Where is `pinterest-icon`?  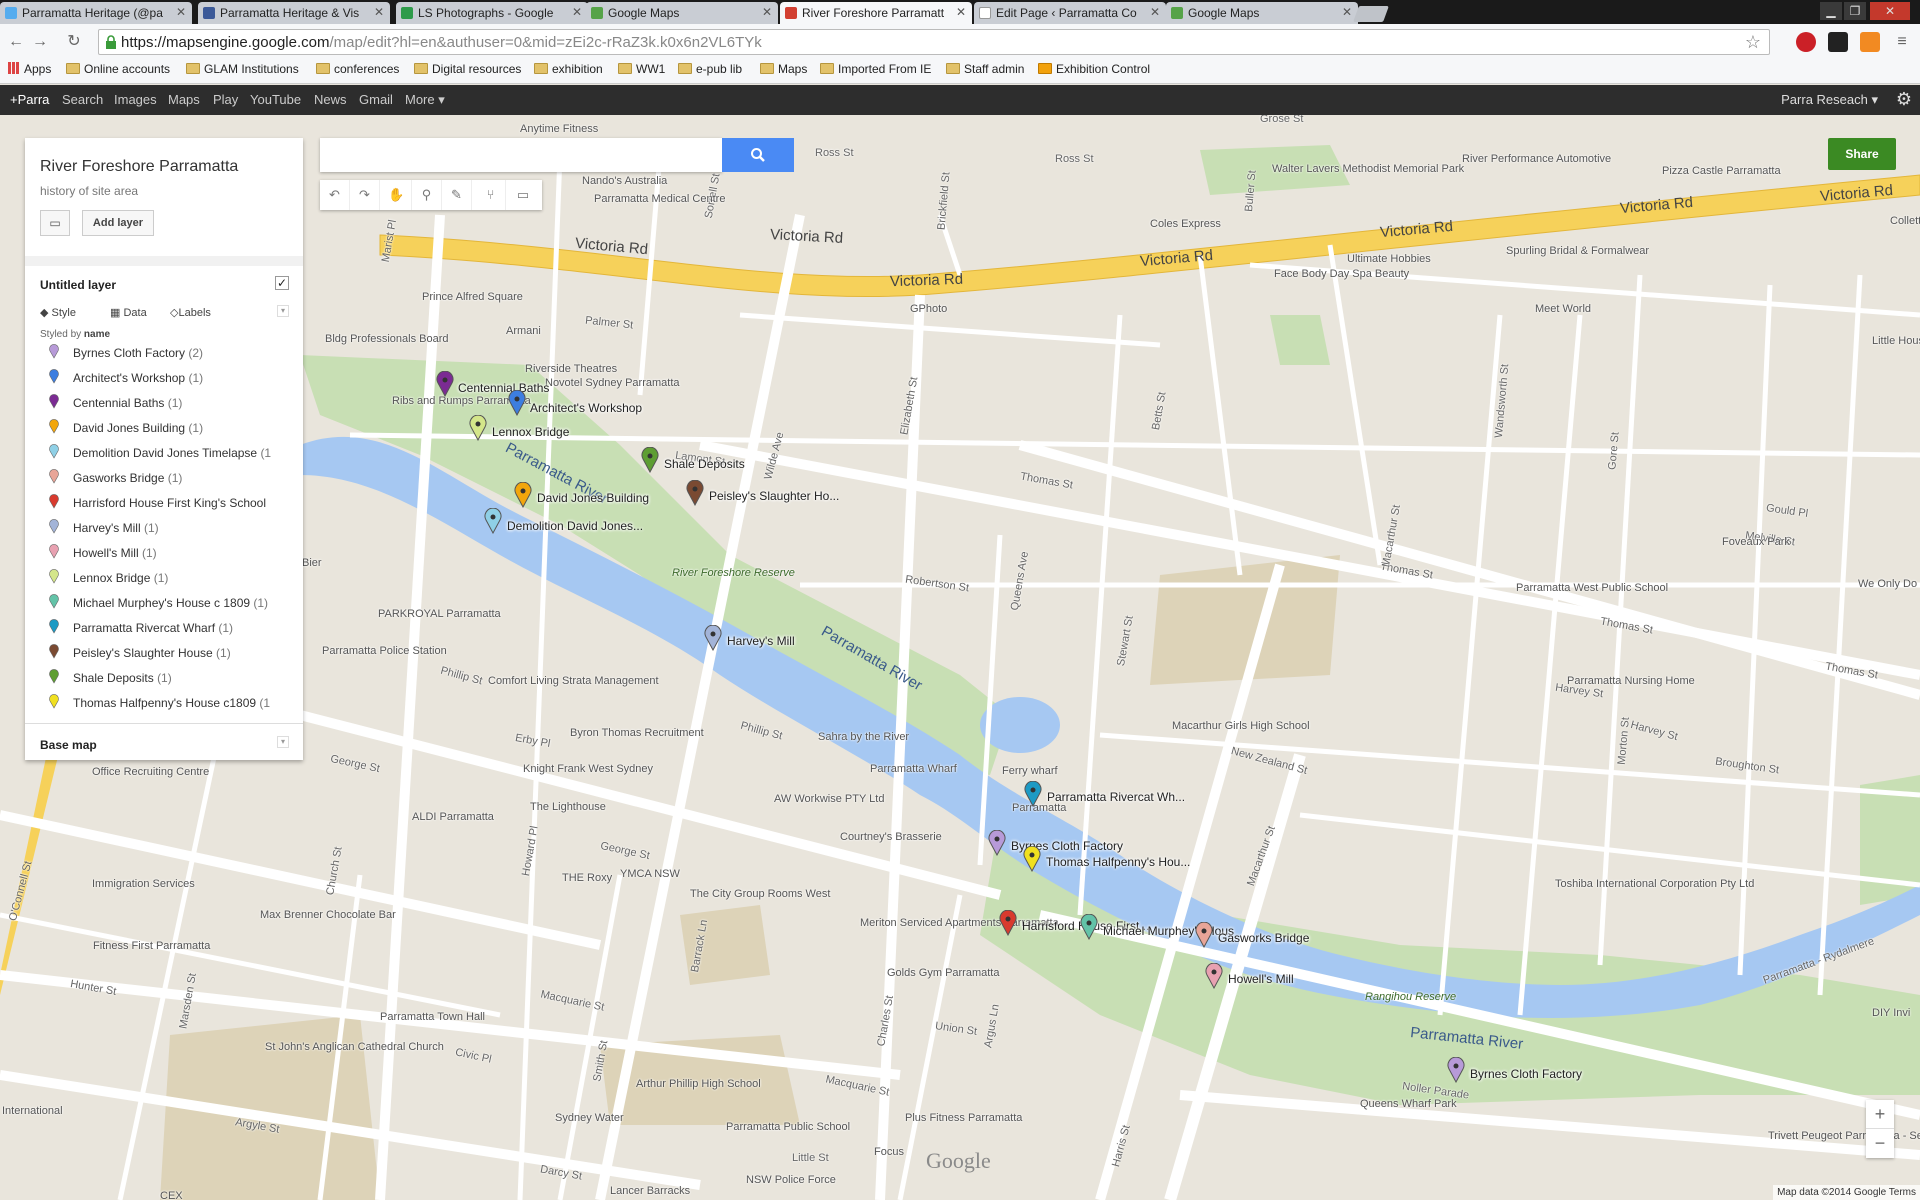
pinterest-icon is located at coordinates (1806, 42).